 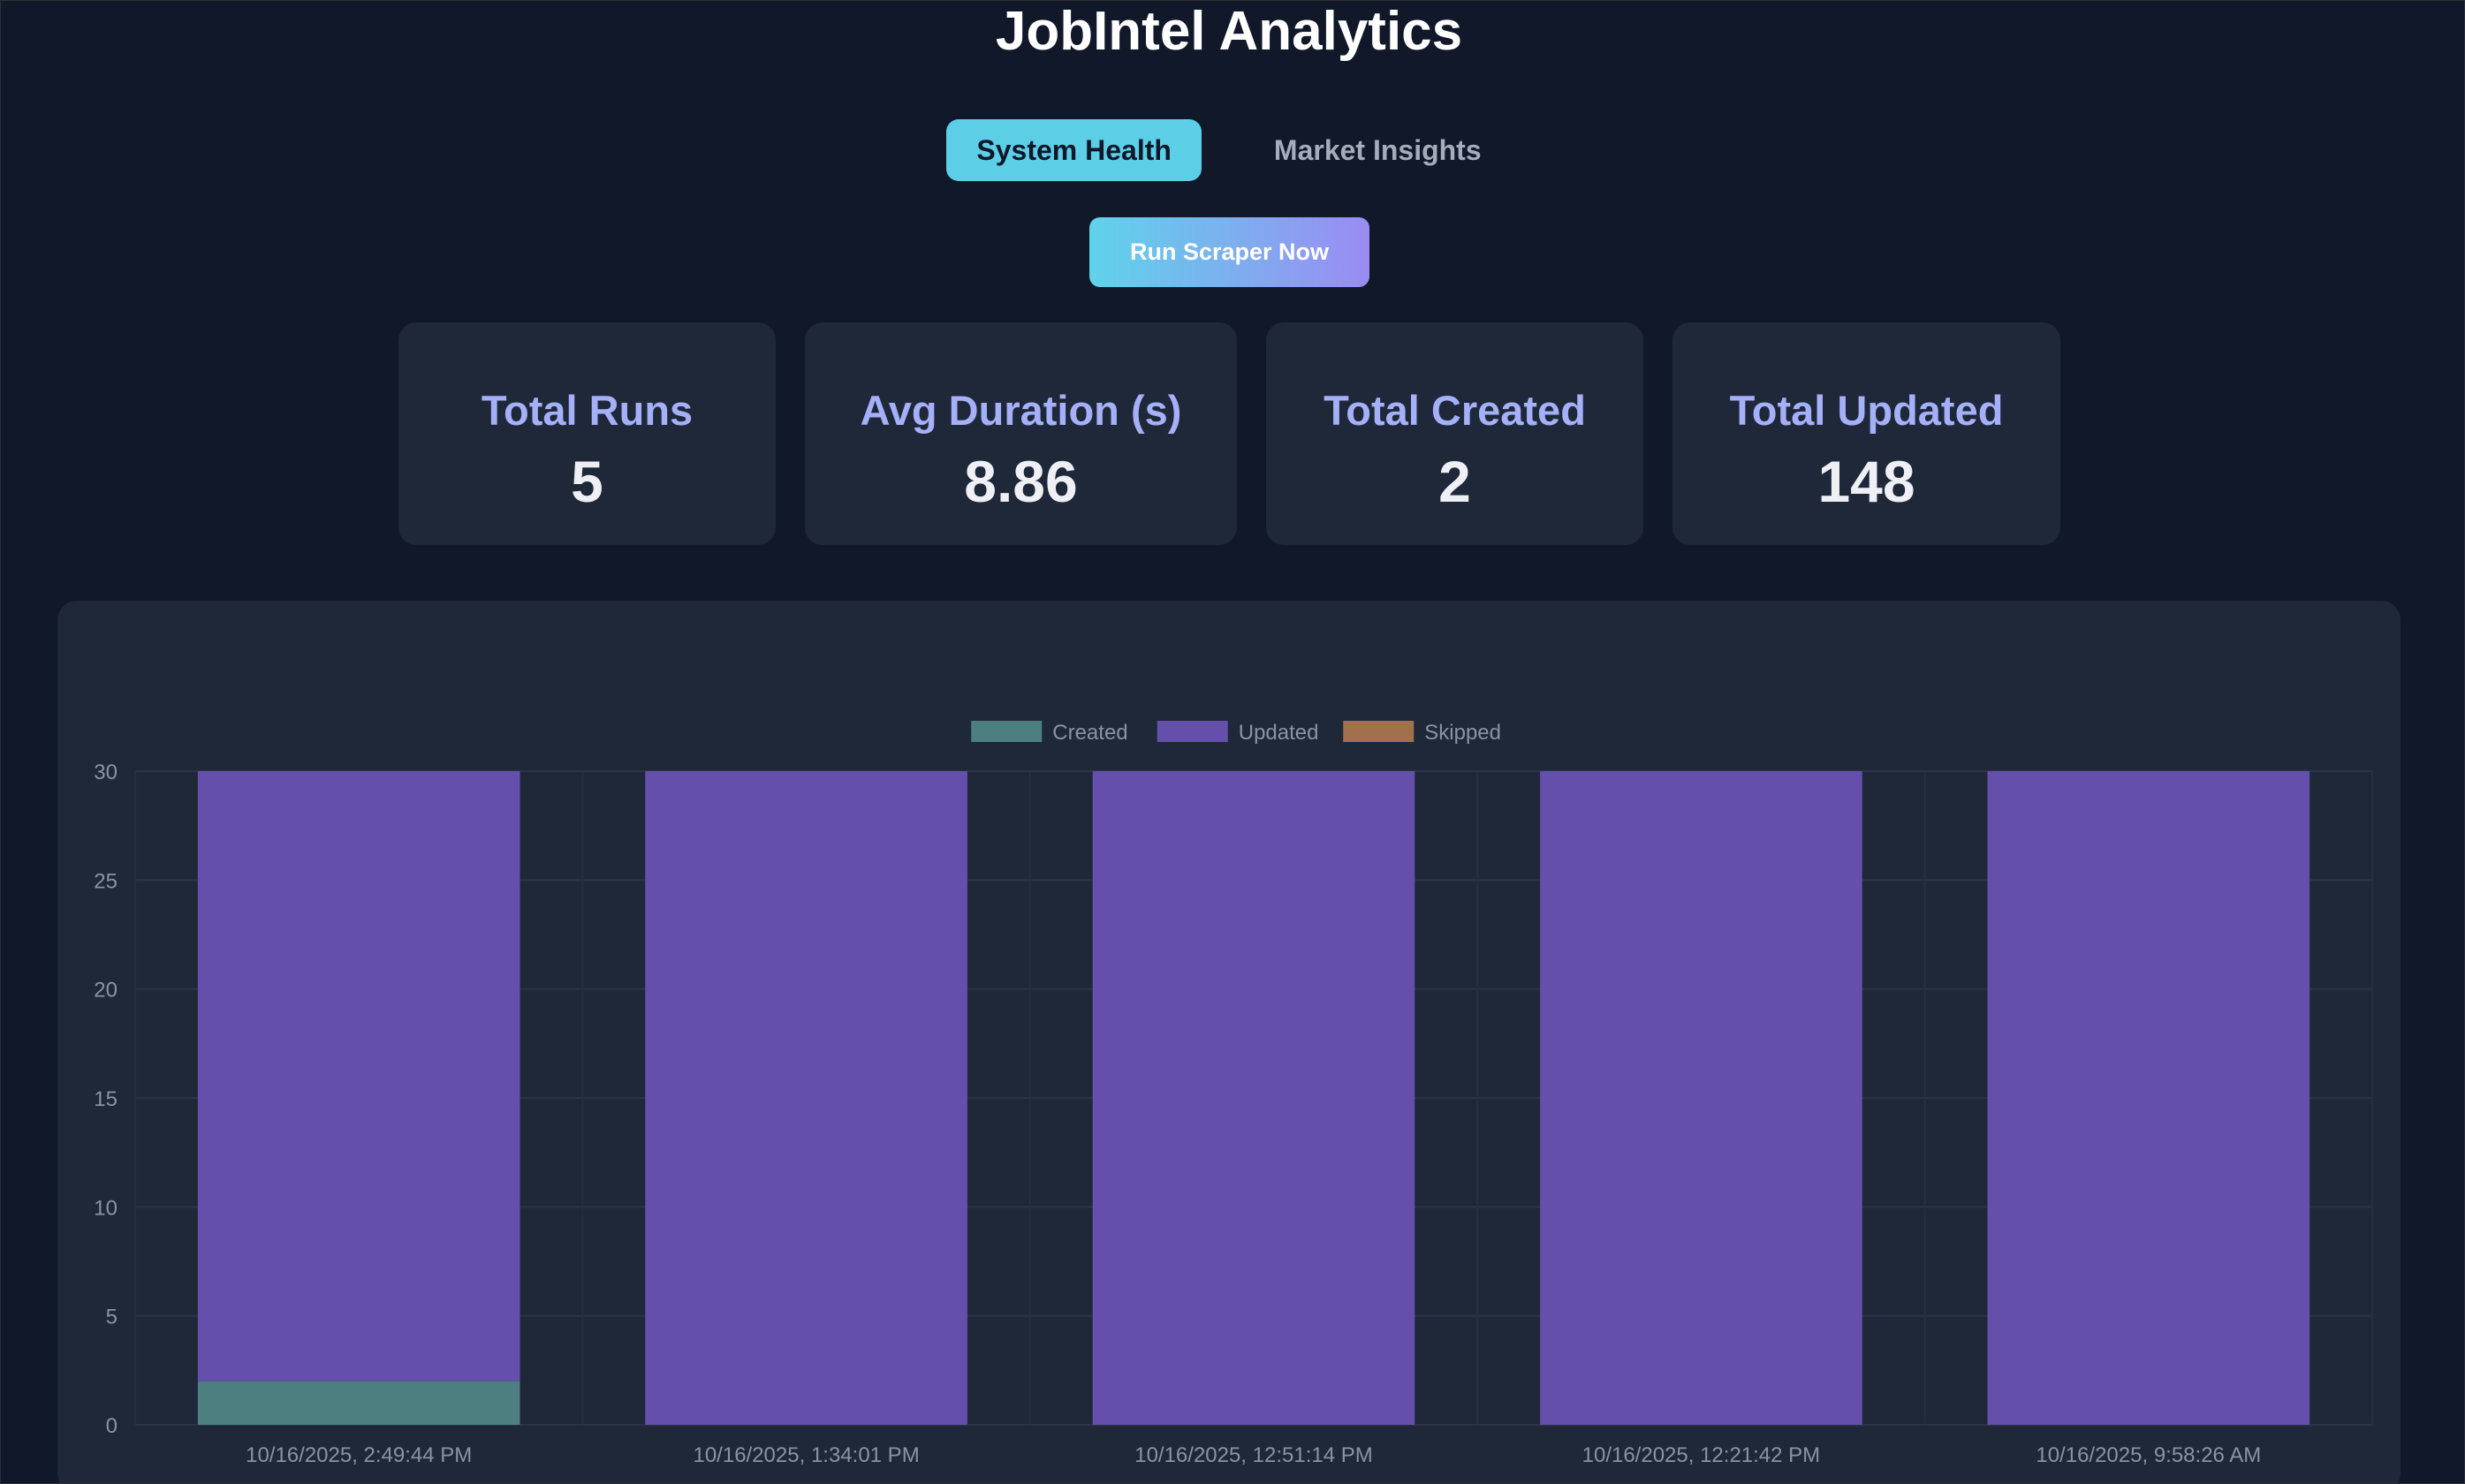 I want to click on x-tick-label: 10/16/2025, 2:49:44 PM, so click(x=359, y=1455).